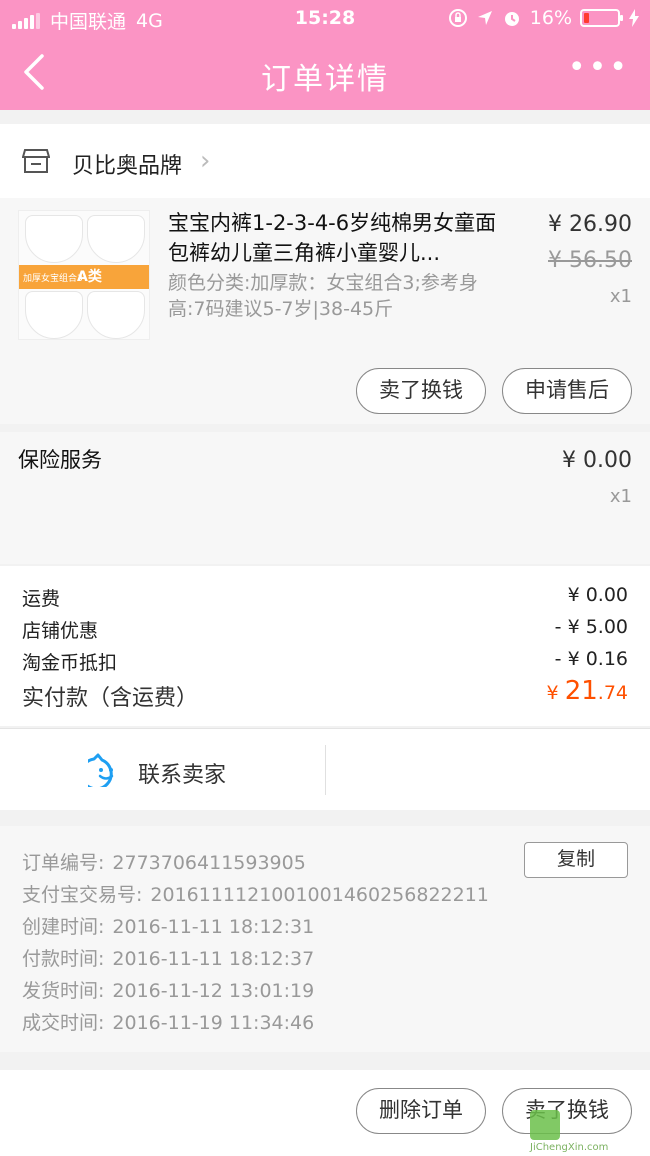 The height and width of the screenshot is (1156, 650). Describe the element at coordinates (569, 1147) in the screenshot. I see `watermark-text: JiChengXin.com` at that location.